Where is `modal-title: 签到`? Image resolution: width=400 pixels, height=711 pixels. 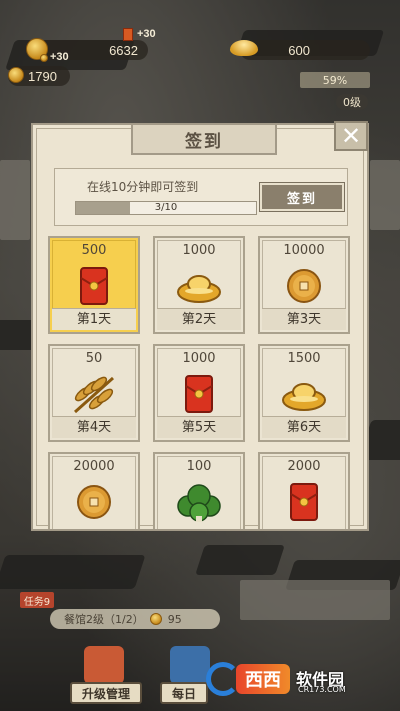
modal-title: 签到 is located at coordinates (204, 140).